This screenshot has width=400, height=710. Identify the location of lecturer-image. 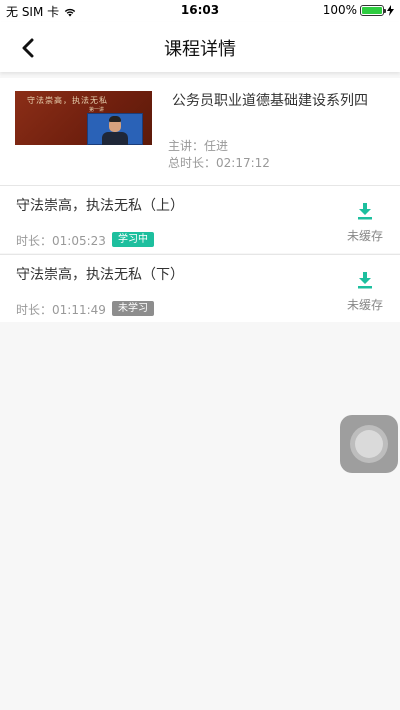
(115, 129).